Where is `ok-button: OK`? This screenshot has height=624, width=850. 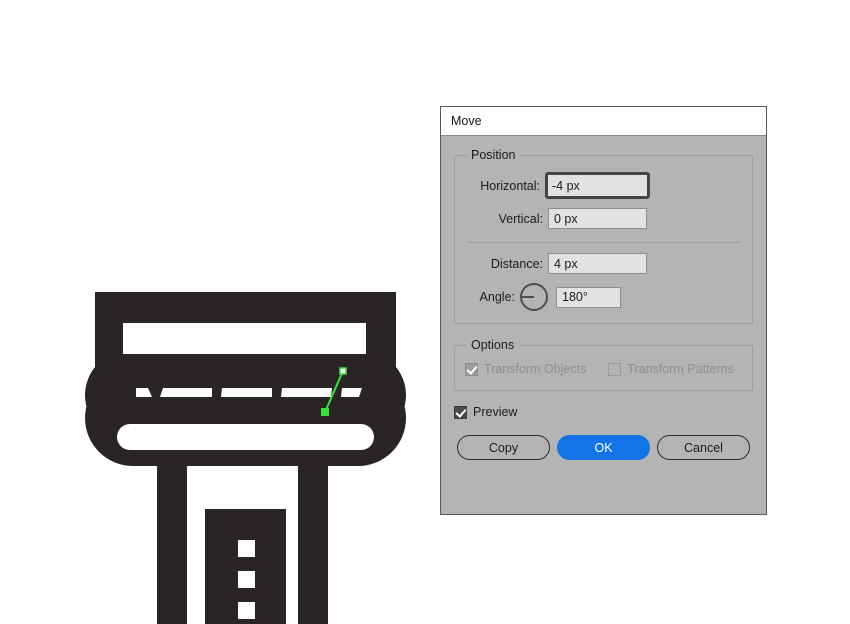 ok-button: OK is located at coordinates (603, 447).